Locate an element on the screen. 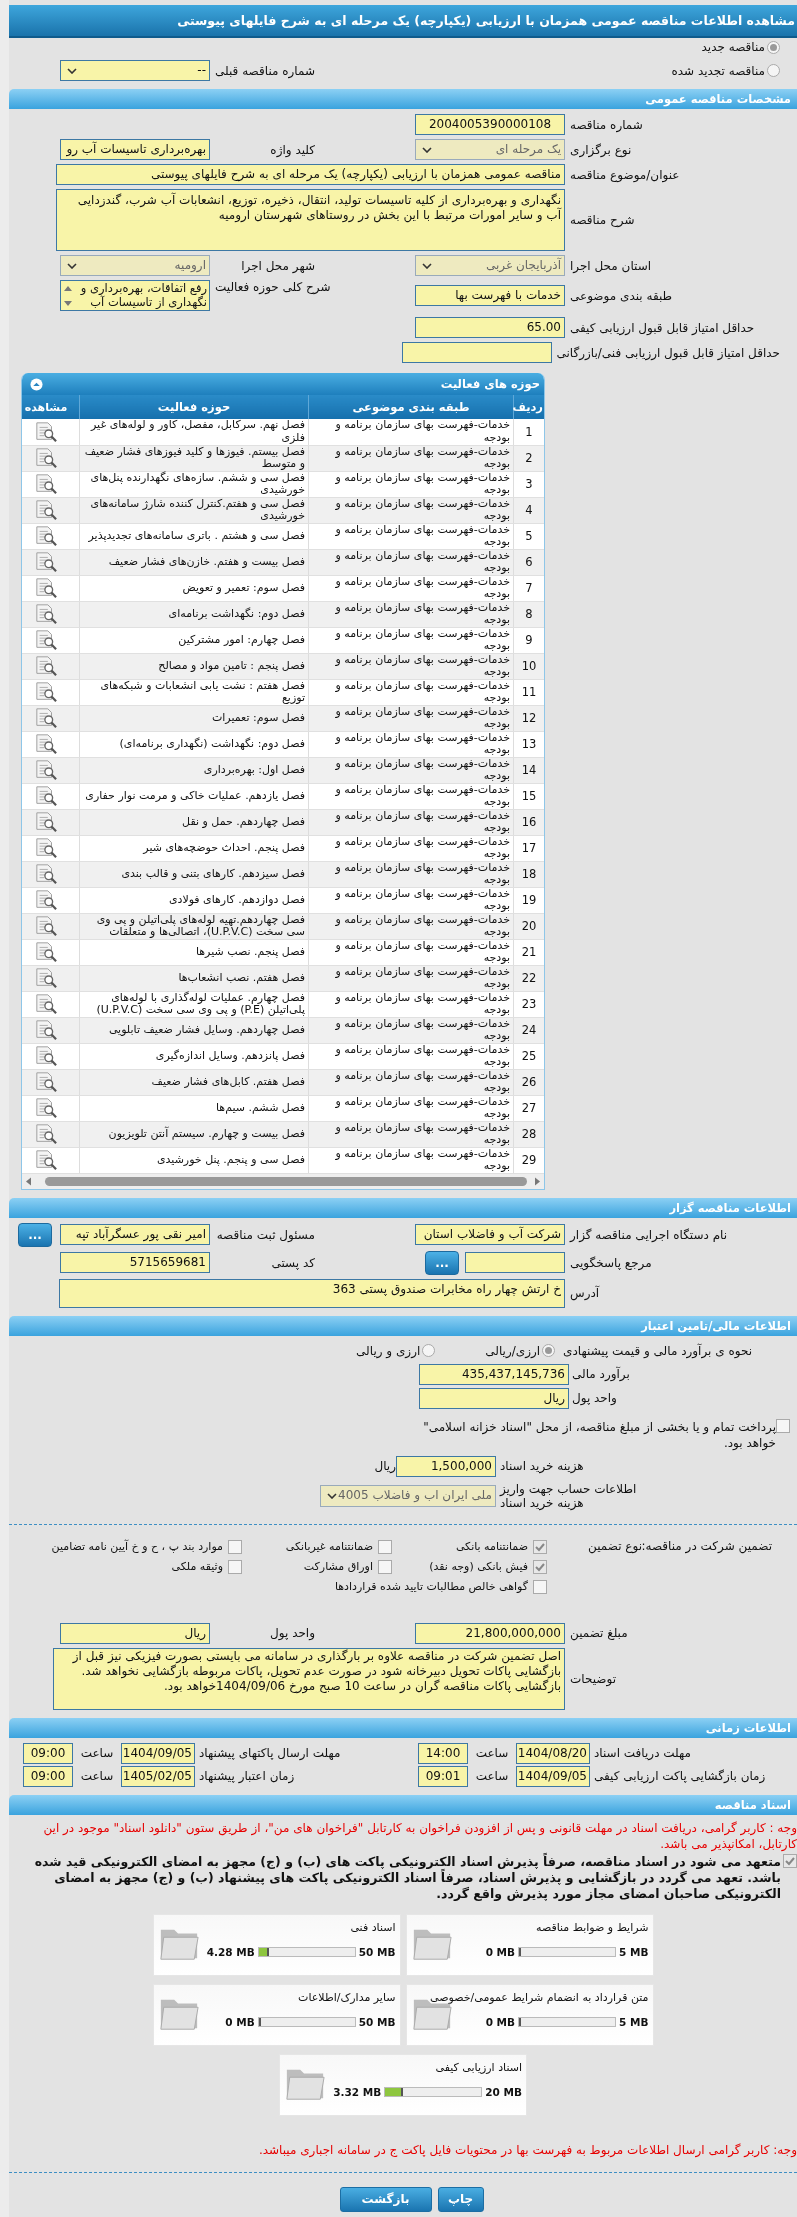  account-dropdown: ملی ایران اب و فاضلاب 4005 is located at coordinates (408, 1495).